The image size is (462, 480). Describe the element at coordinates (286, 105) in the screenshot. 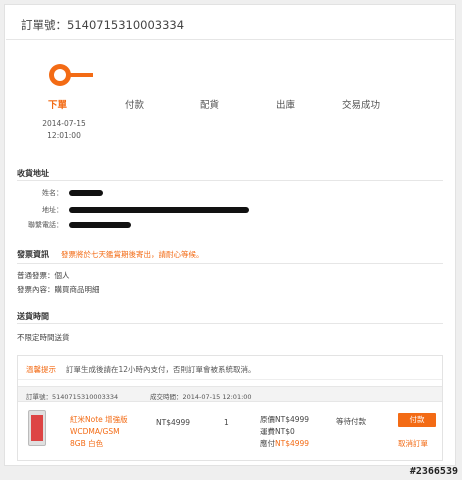

I see `step-shipped: 出庫` at that location.